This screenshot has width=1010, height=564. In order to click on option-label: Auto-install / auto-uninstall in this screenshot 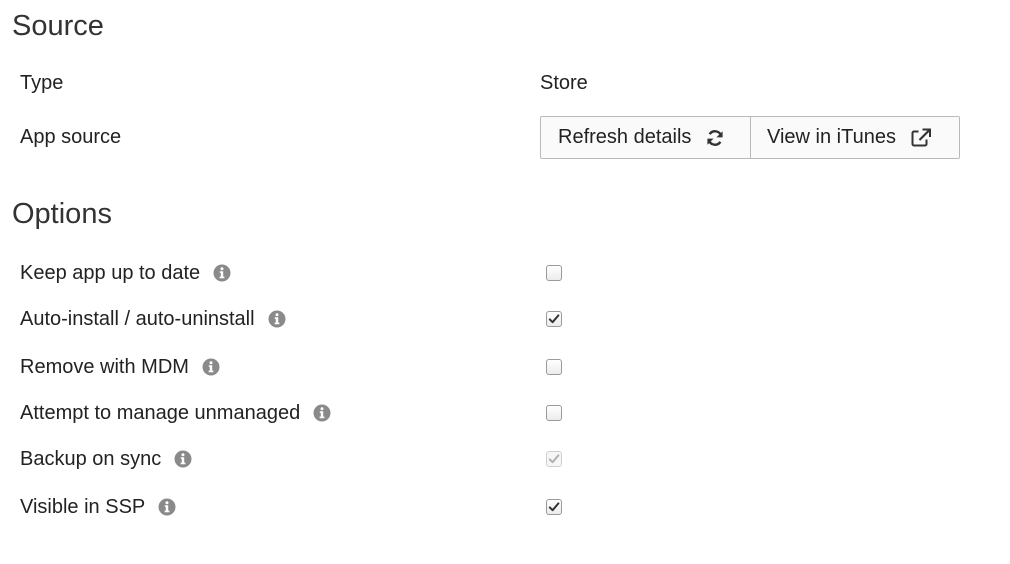, I will do `click(137, 319)`.